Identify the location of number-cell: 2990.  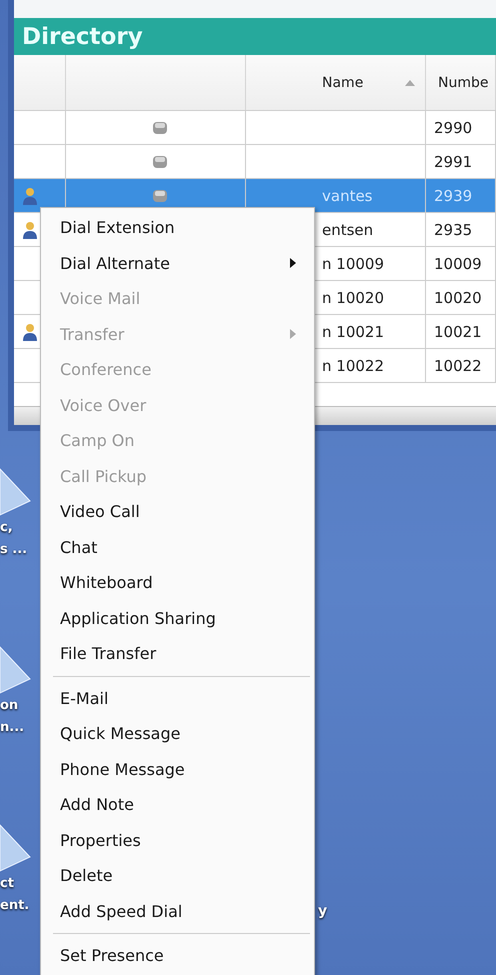
(453, 127).